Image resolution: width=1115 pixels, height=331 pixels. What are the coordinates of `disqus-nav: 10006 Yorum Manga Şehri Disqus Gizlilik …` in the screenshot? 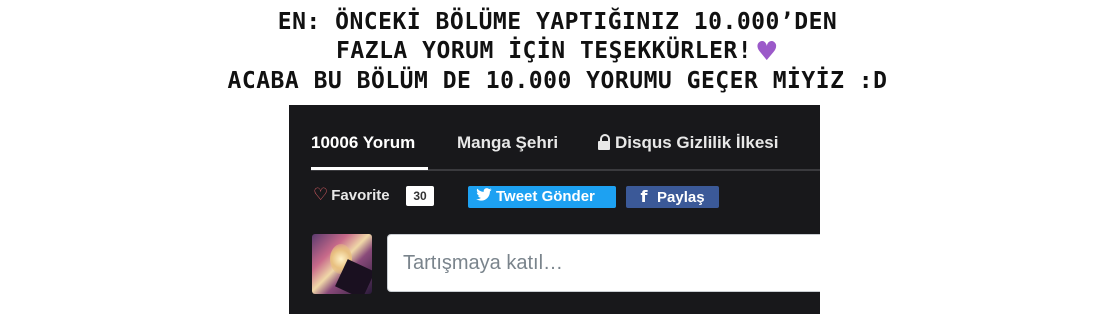 It's located at (554, 138).